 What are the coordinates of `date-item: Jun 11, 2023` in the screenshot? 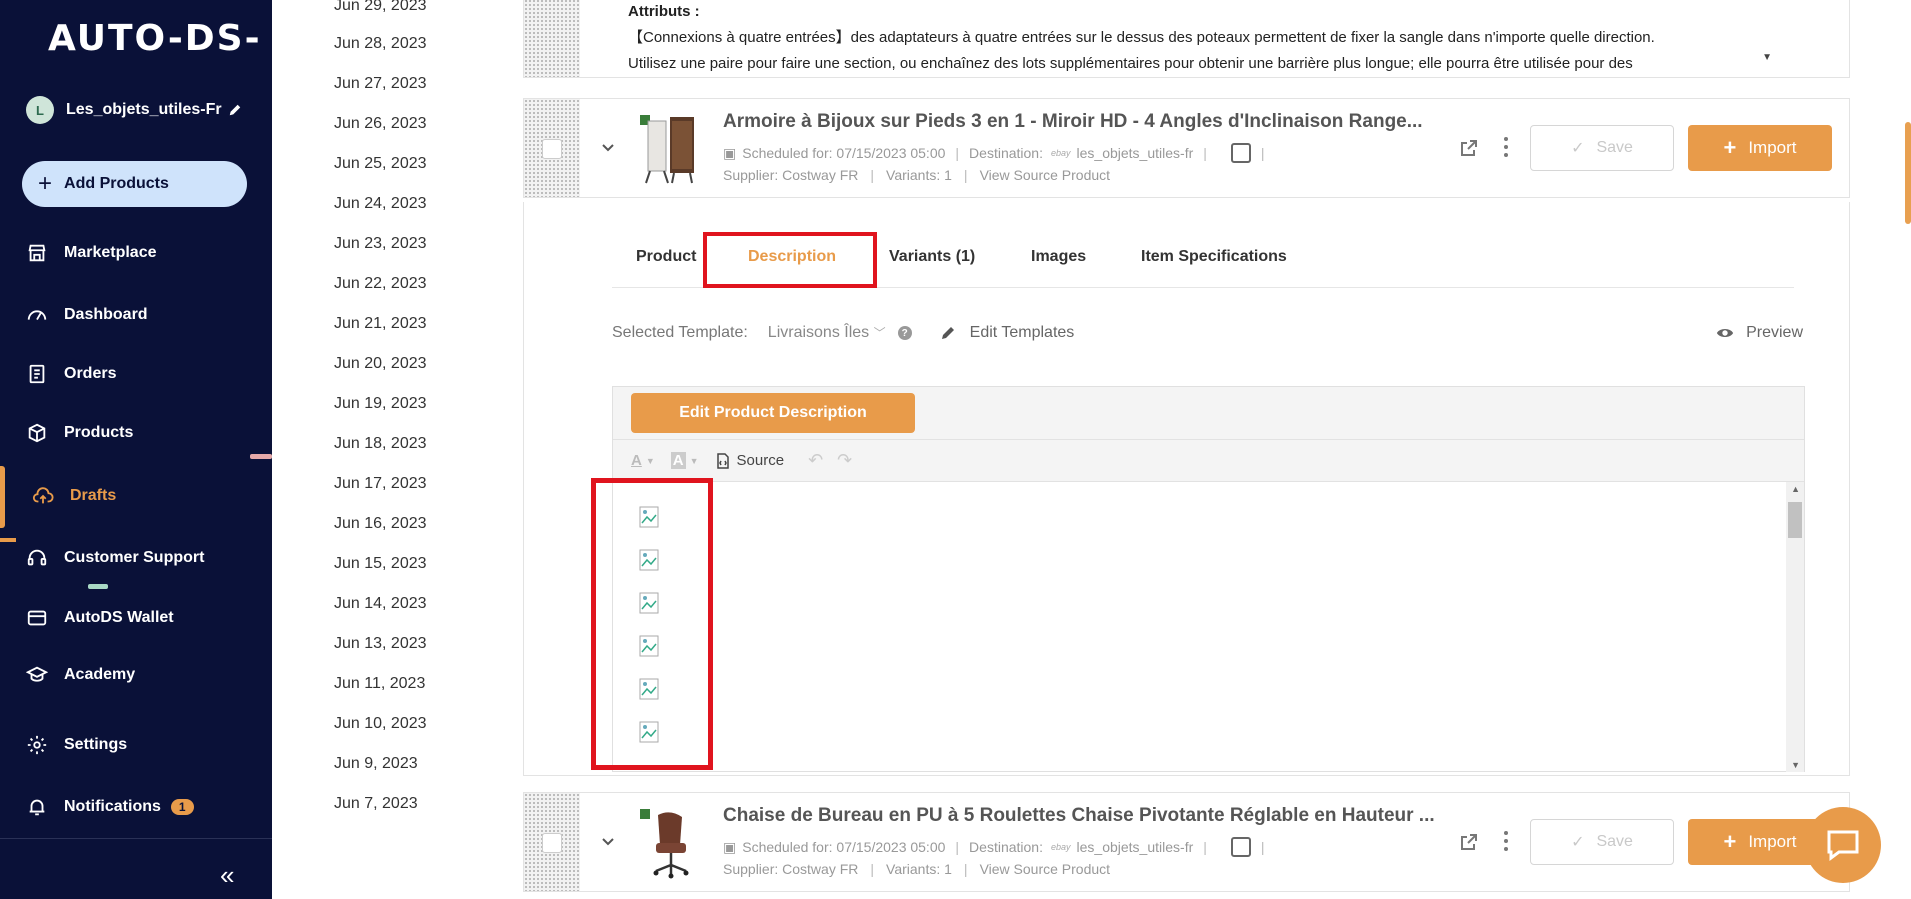 It's located at (379, 684).